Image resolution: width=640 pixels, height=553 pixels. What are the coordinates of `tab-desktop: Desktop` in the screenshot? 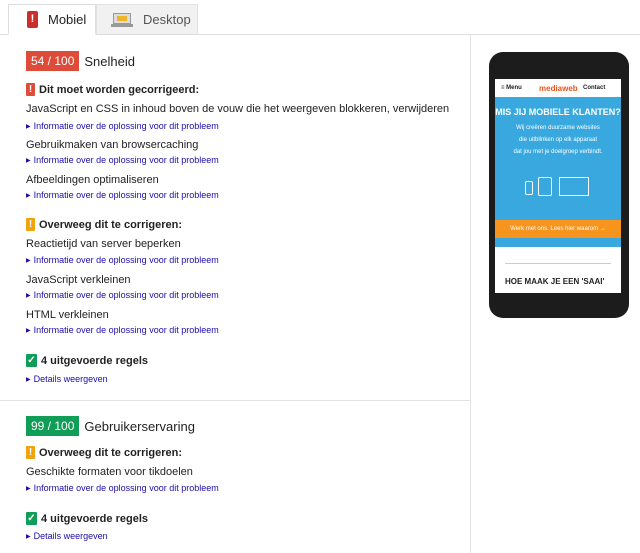 It's located at (147, 19).